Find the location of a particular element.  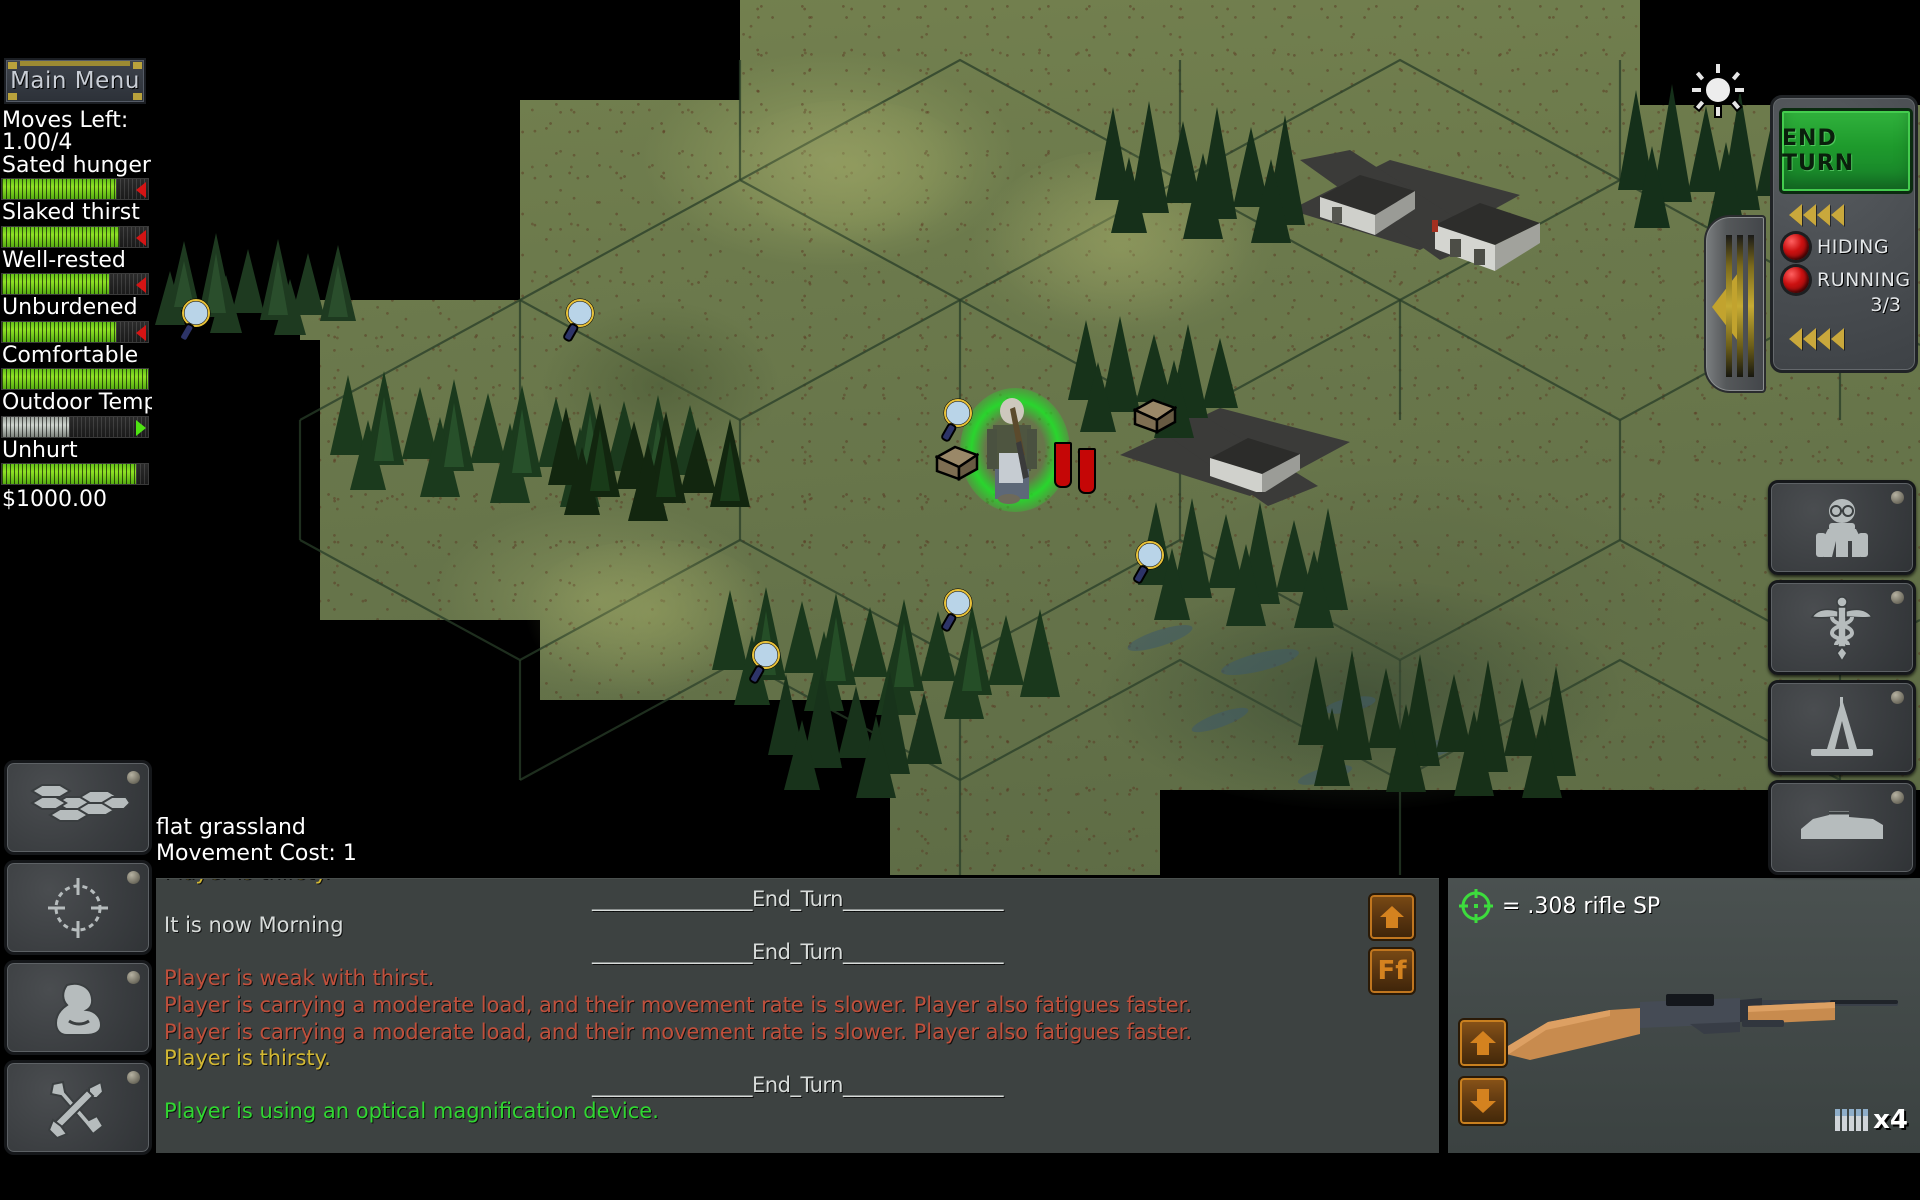

shelter-button is located at coordinates (1842, 727).